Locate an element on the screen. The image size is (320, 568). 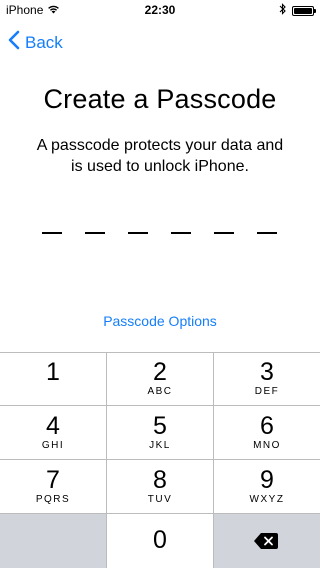
key-digit: 8 is located at coordinates (160, 480).